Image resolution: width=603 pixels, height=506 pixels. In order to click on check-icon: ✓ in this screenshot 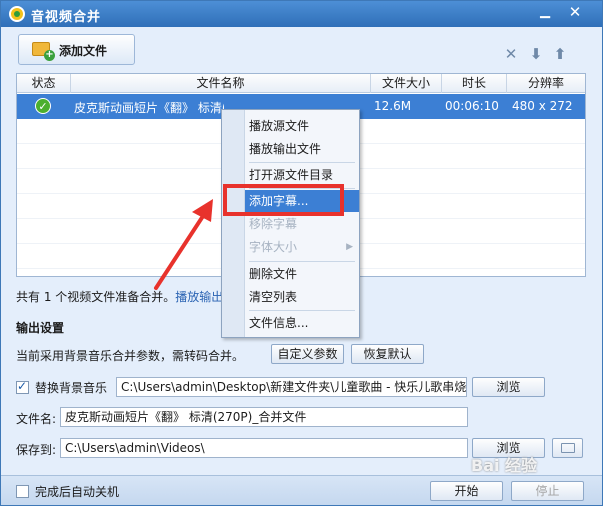, I will do `click(43, 106)`.